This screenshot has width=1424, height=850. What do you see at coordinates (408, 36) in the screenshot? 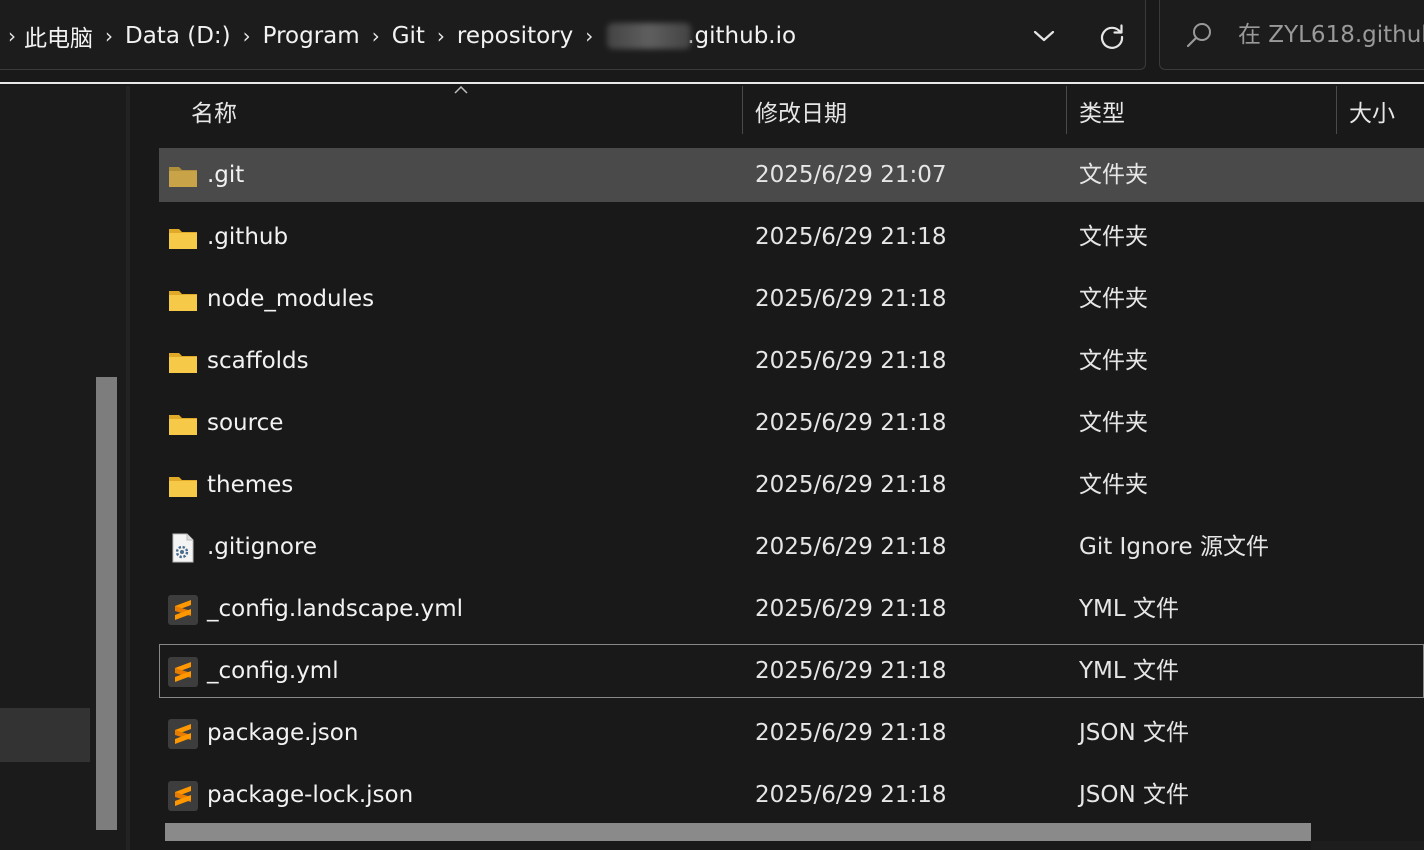
I see `breadcrumb-item-git: Git` at bounding box center [408, 36].